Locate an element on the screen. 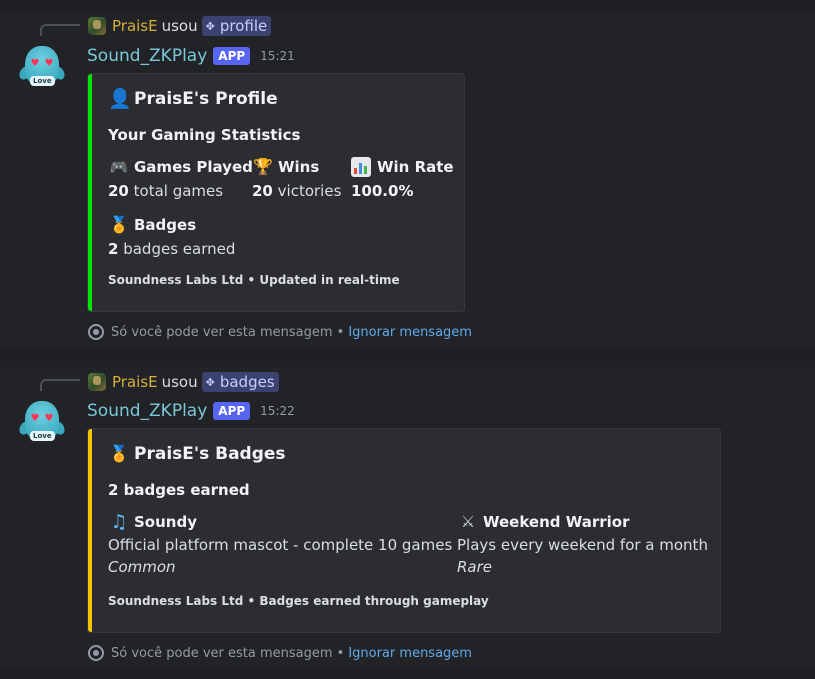 The width and height of the screenshot is (815, 679). field-games-played: 🎮 Games Played 20 total games is located at coordinates (180, 178).